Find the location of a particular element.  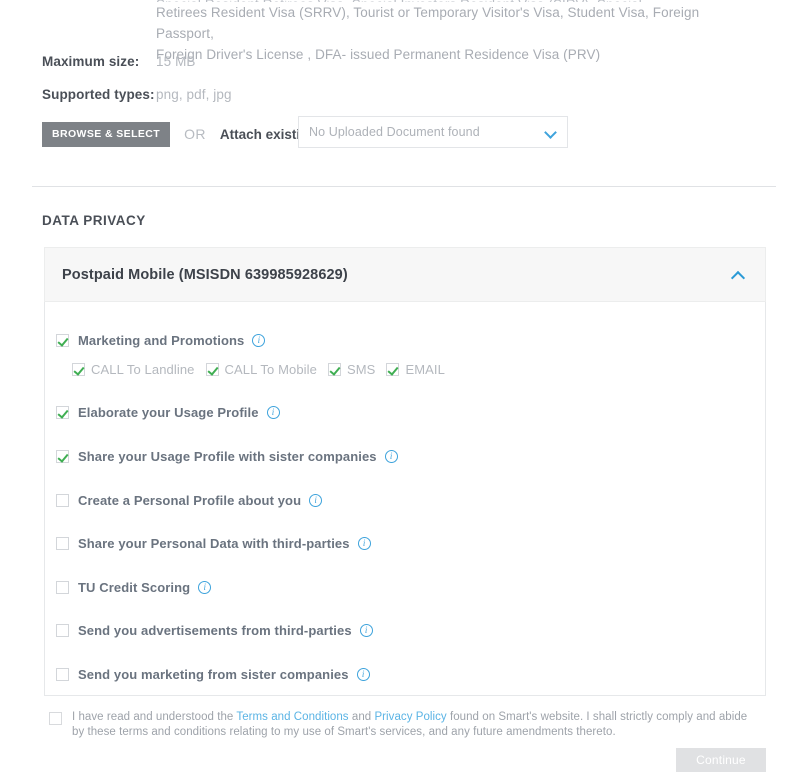

consent-label: Marketing and Promotions is located at coordinates (161, 340).